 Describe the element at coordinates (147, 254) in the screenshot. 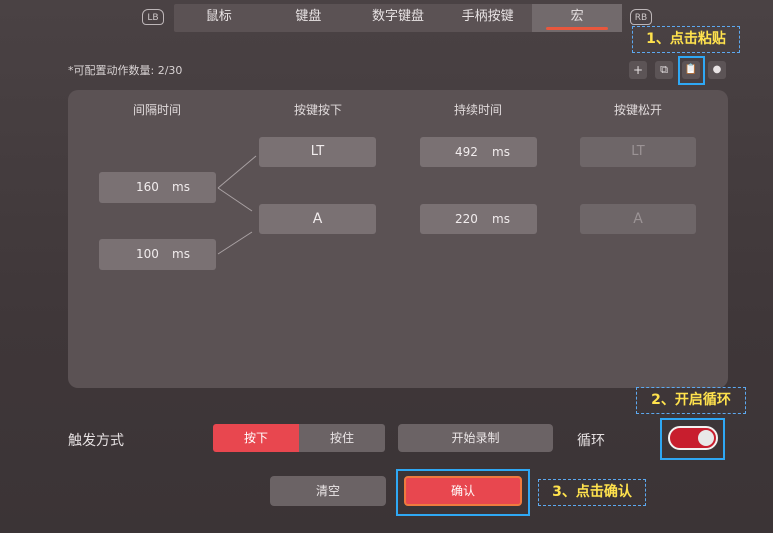

I see `interval-value: 100` at that location.